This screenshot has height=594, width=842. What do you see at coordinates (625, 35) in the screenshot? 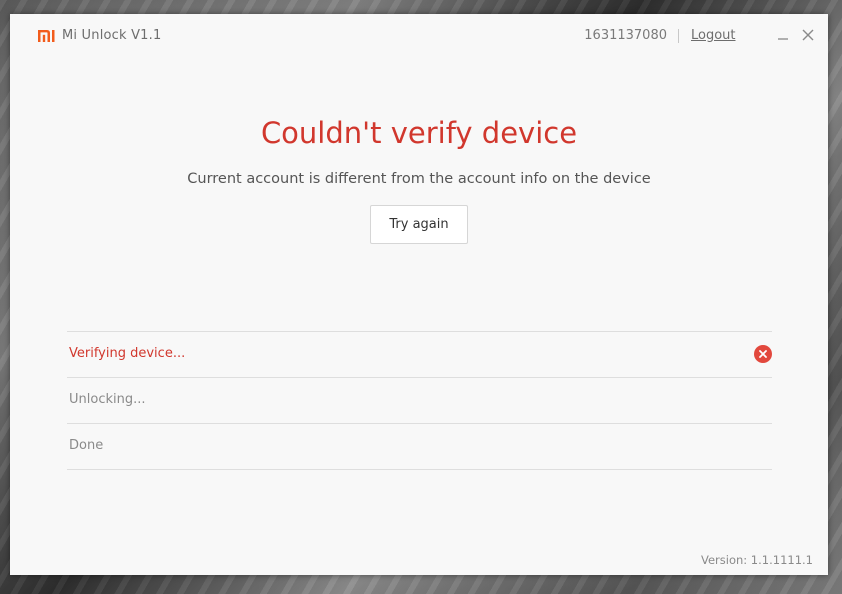
I see `account-id: 1631137080` at bounding box center [625, 35].